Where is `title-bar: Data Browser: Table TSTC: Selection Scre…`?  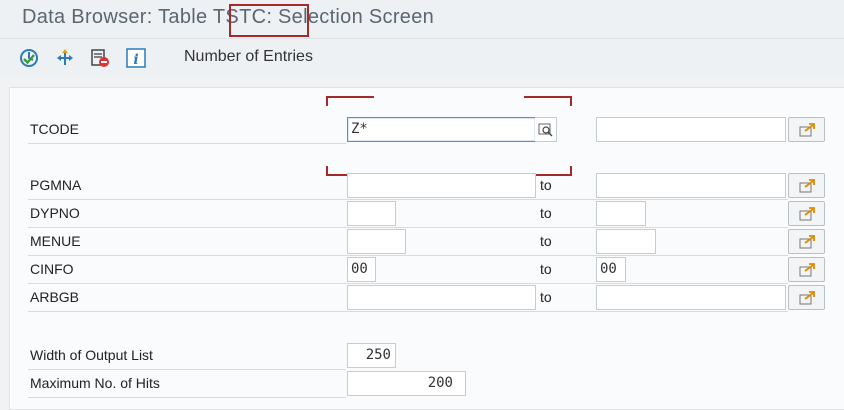 title-bar: Data Browser: Table TSTC: Selection Scre… is located at coordinates (422, 19).